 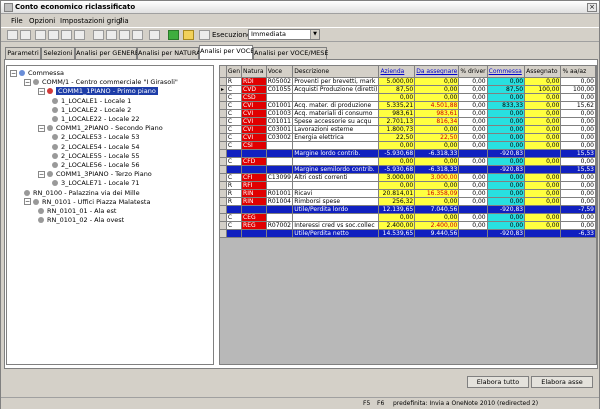 What do you see at coordinates (578, 153) in the screenshot?
I see `table-cell: 15,53` at bounding box center [578, 153].